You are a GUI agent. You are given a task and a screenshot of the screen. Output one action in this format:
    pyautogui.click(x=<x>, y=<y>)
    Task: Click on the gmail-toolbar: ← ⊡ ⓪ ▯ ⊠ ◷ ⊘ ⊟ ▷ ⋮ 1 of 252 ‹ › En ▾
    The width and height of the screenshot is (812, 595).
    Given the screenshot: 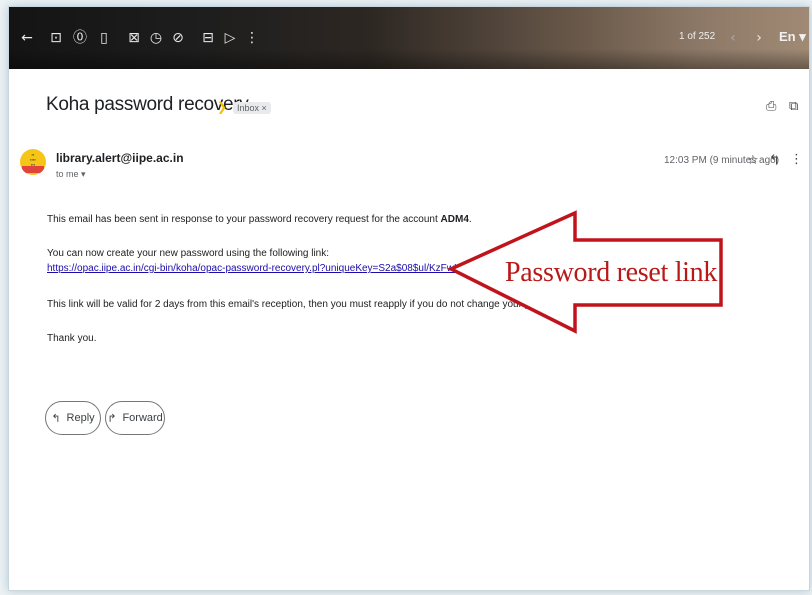 What is the action you would take?
    pyautogui.click(x=409, y=38)
    